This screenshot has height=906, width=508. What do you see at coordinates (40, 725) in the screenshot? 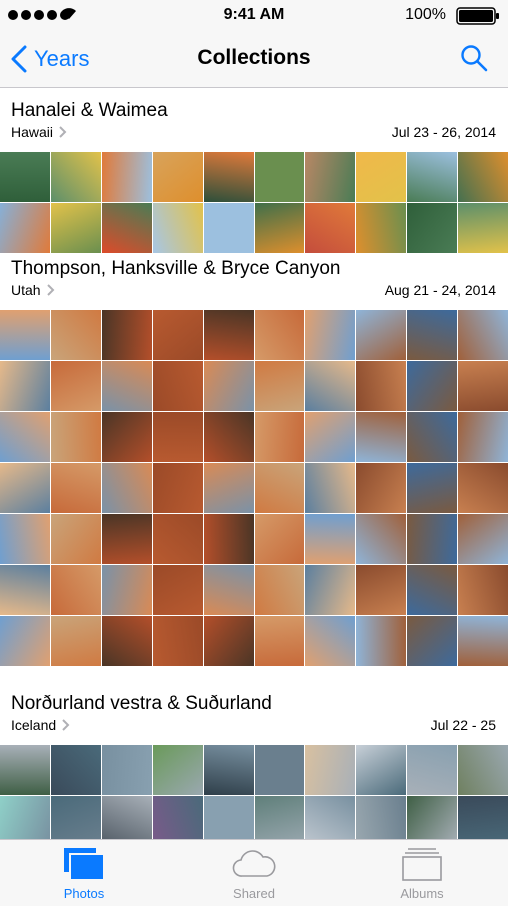
I see `collection-location-link: Iceland` at bounding box center [40, 725].